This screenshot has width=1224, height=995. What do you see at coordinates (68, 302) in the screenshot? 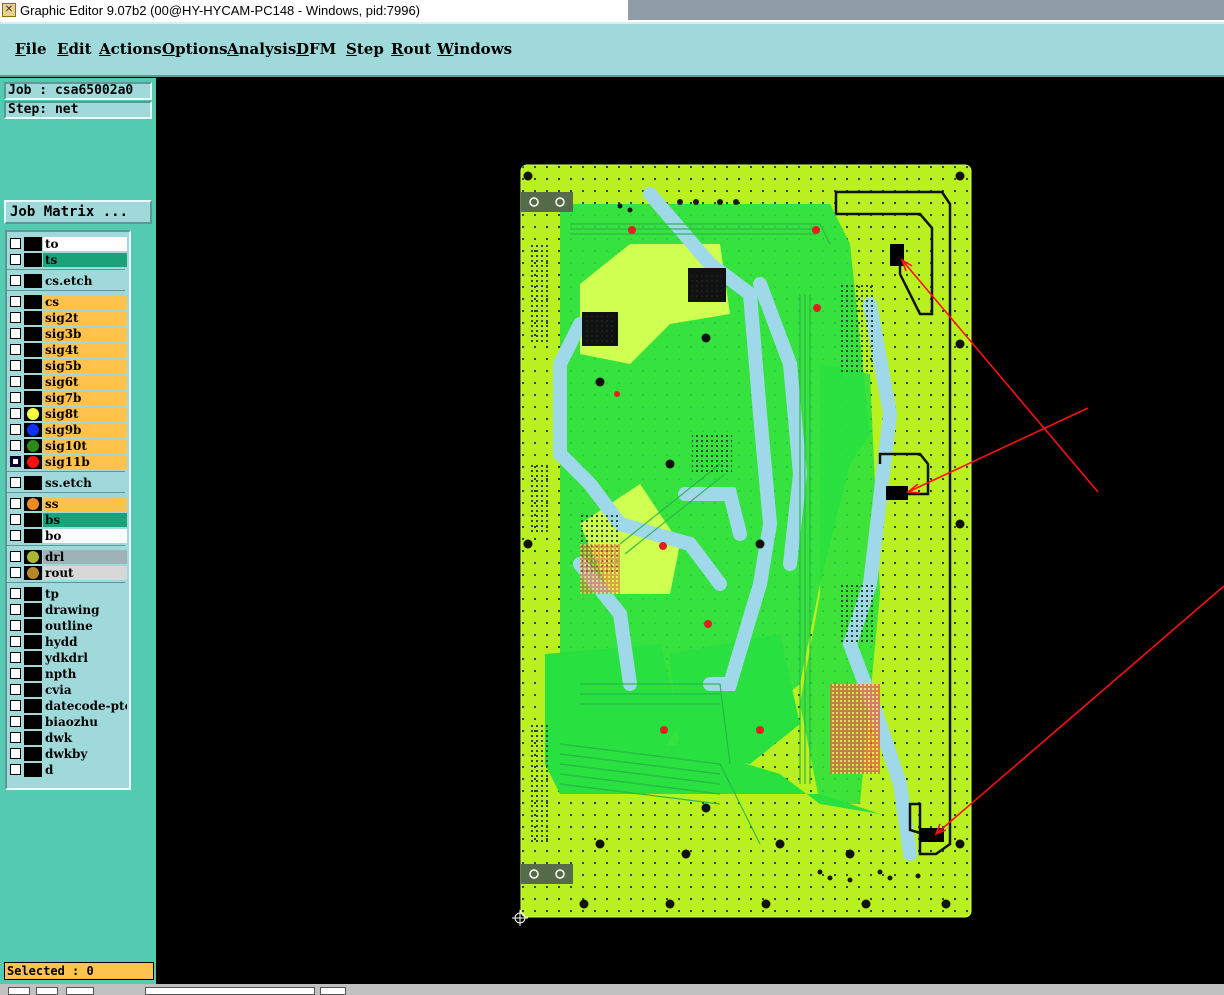
I see `layer-row-cs: cs` at bounding box center [68, 302].